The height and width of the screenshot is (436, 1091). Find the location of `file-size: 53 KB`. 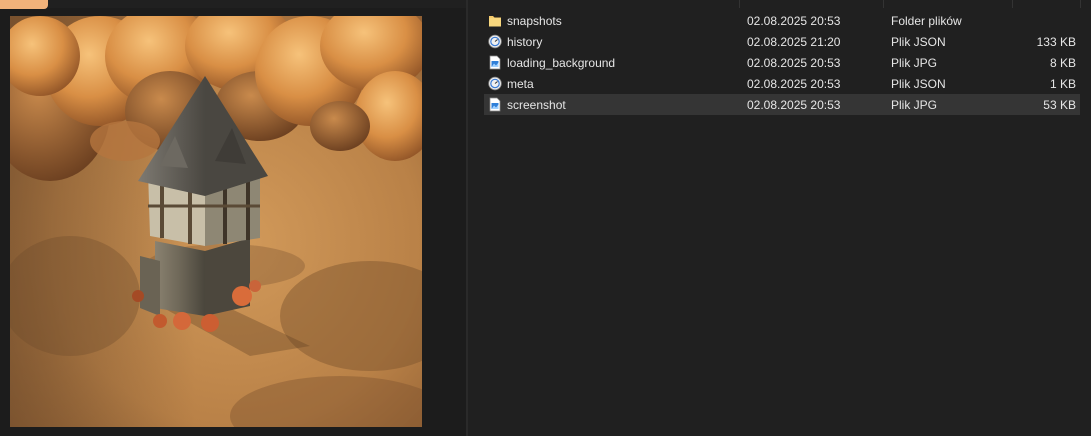

file-size: 53 KB is located at coordinates (1059, 105).